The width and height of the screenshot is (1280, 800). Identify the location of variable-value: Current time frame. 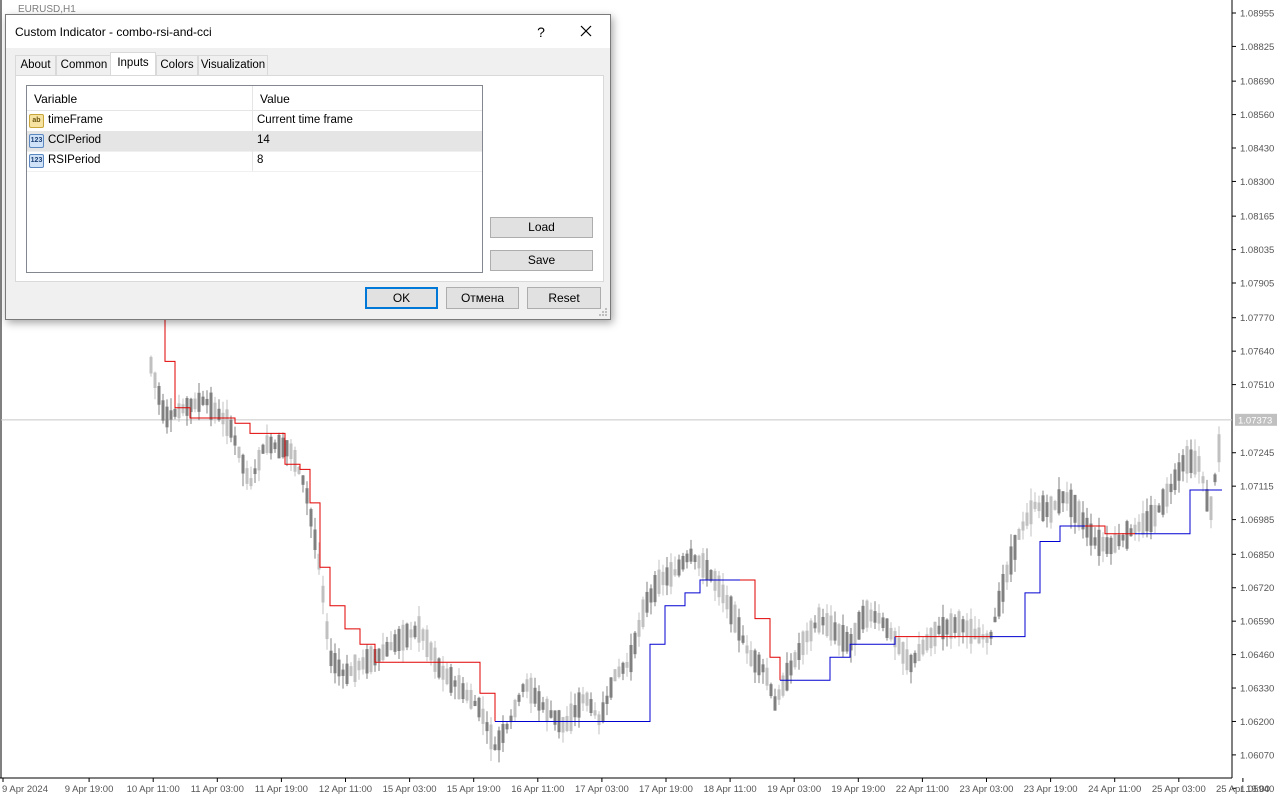
(305, 120).